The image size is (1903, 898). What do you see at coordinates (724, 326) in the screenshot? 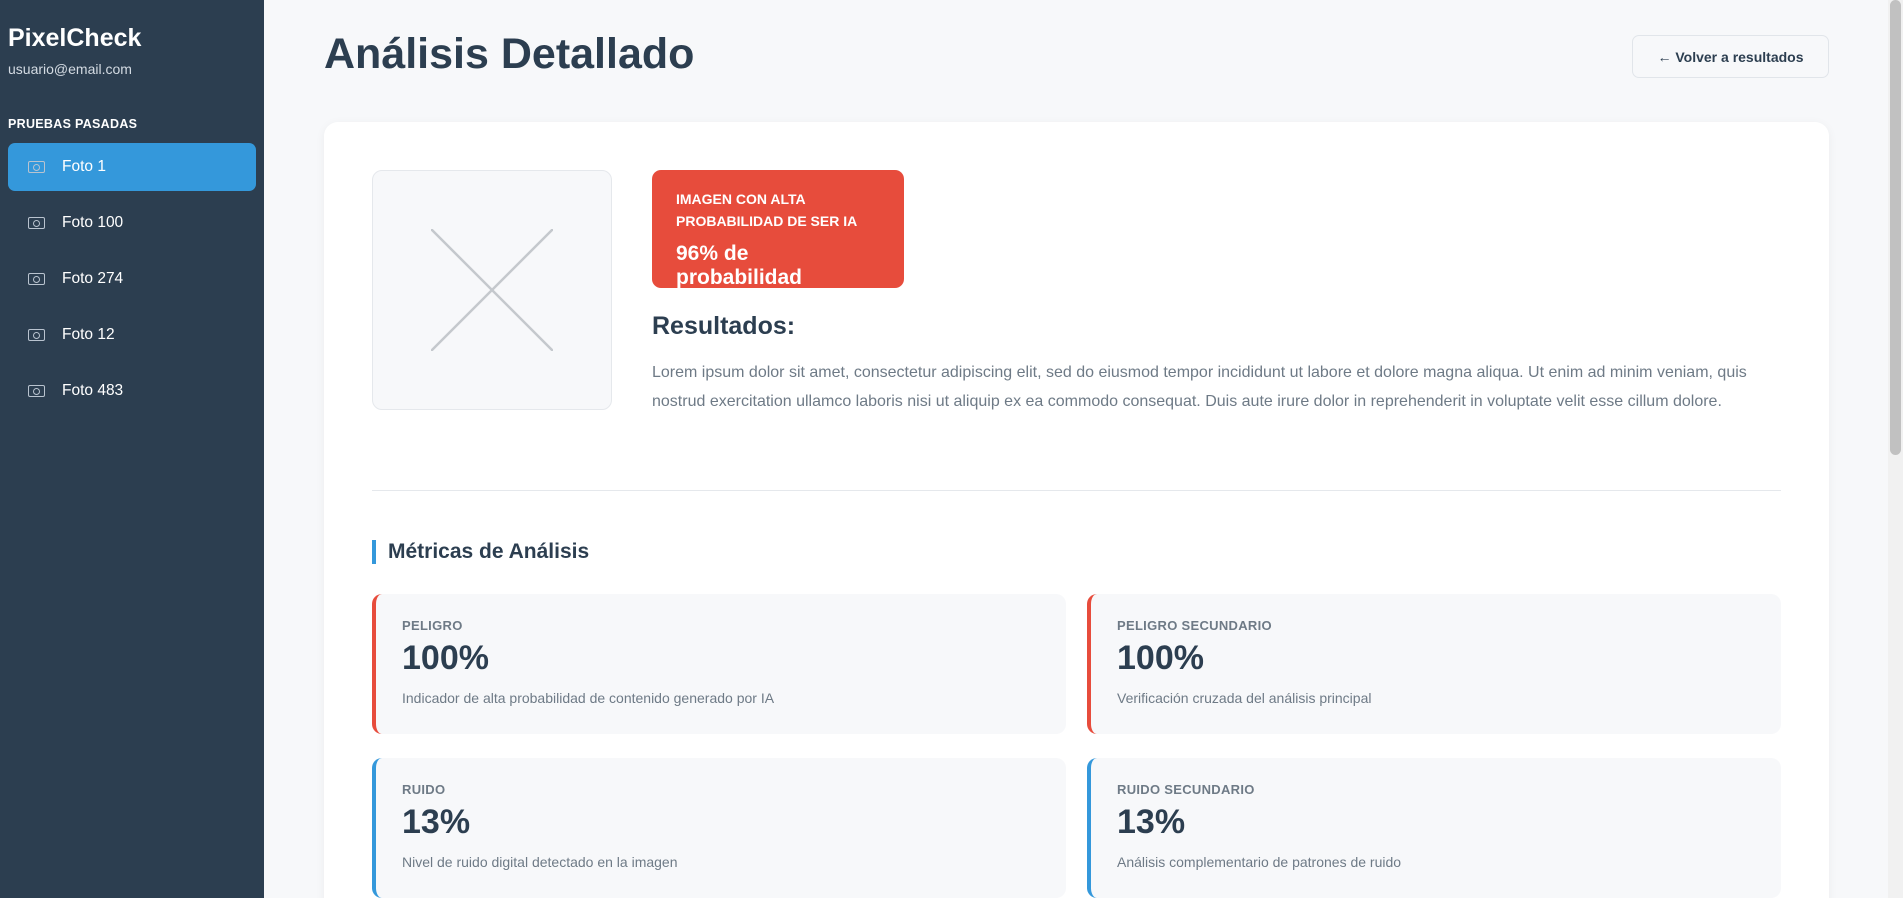
I see `results-title: Resultados:` at bounding box center [724, 326].